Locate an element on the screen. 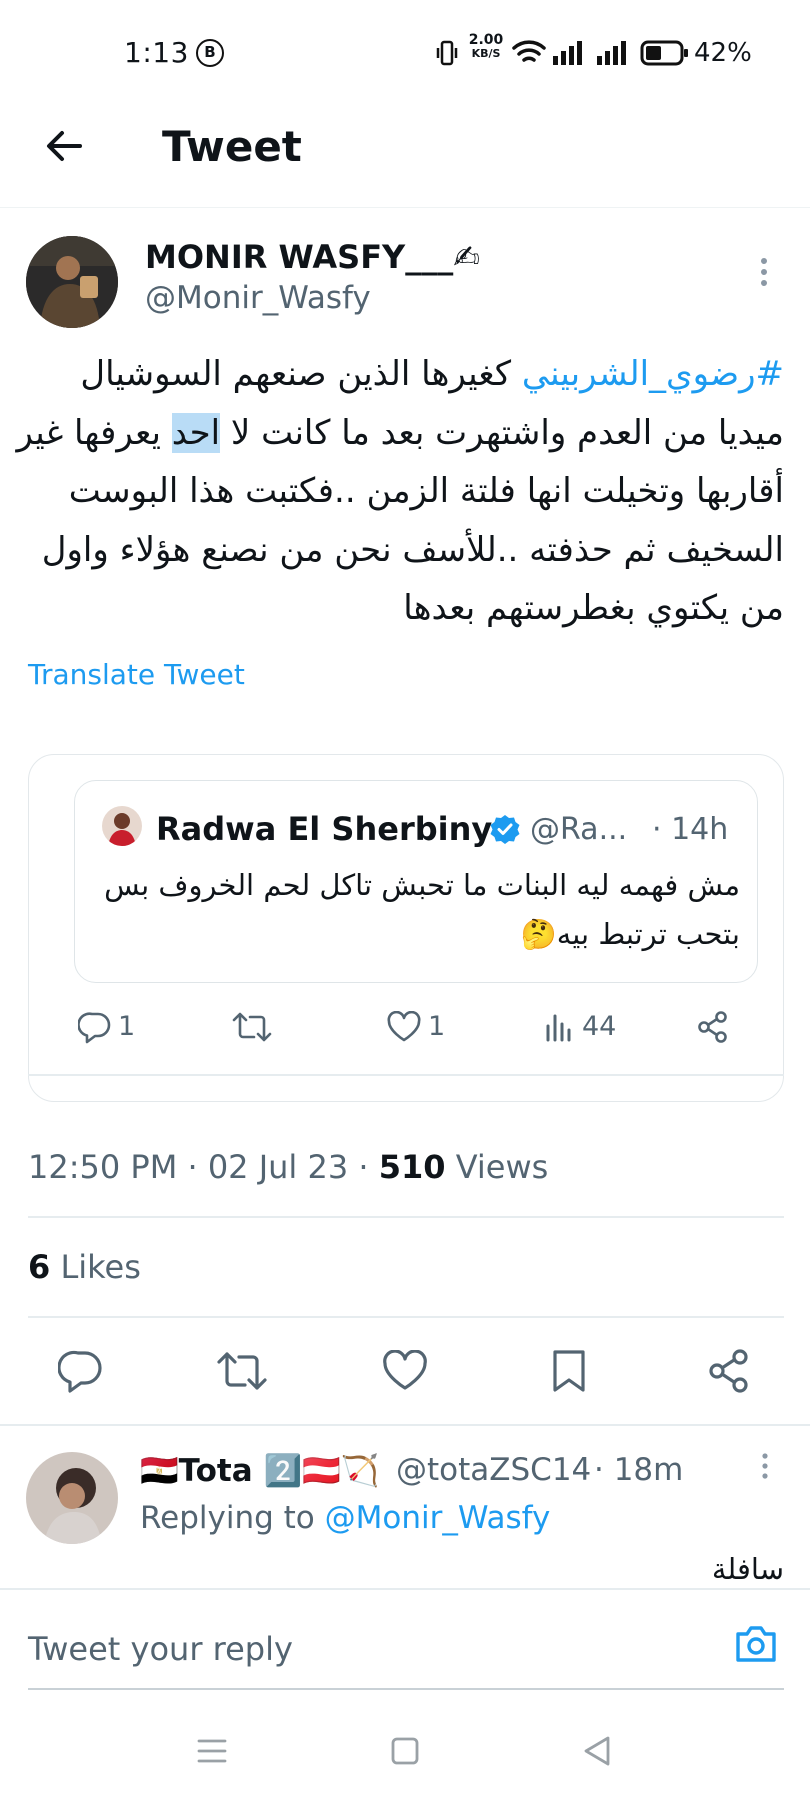 The width and height of the screenshot is (810, 1800). reply-text: سافلة is located at coordinates (747, 1569).